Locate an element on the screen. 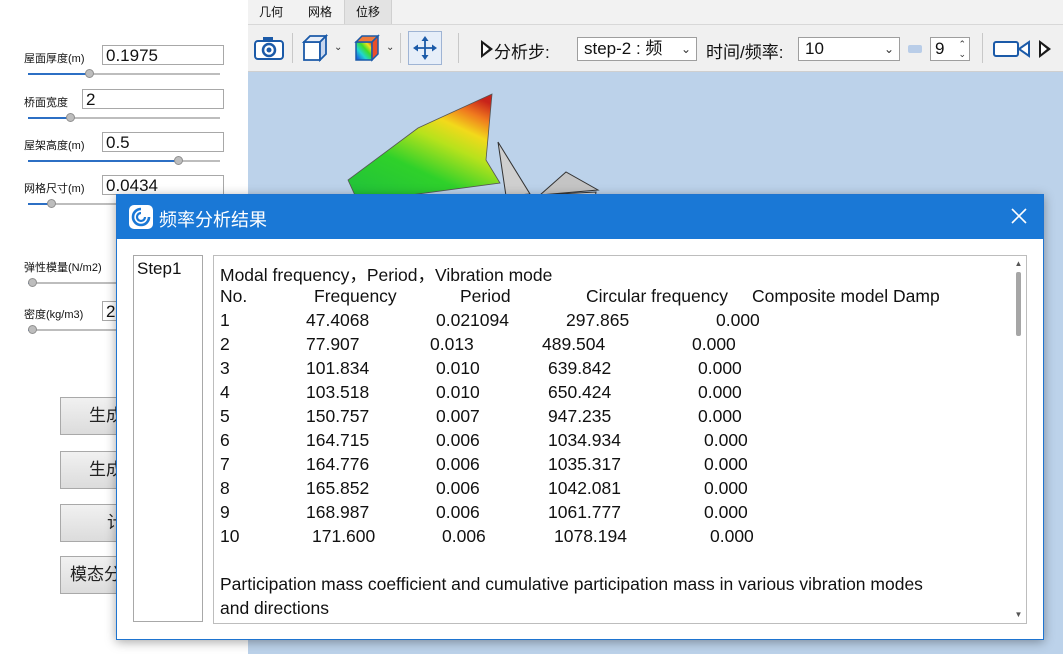  table-cell: 7 is located at coordinates (225, 464).